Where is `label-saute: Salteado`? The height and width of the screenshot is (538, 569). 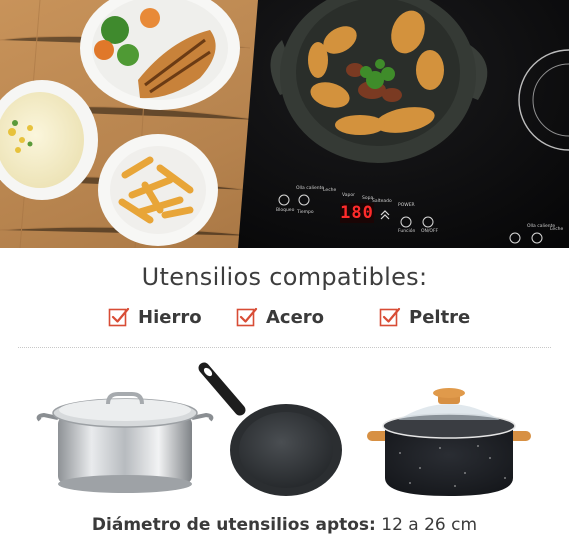
label-saute: Salteado is located at coordinates (382, 201).